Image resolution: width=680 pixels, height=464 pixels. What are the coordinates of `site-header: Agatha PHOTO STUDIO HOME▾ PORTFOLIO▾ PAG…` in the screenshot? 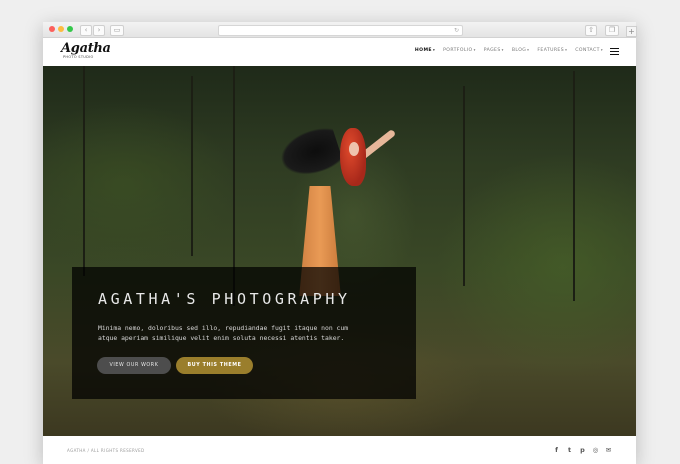 It's located at (339, 52).